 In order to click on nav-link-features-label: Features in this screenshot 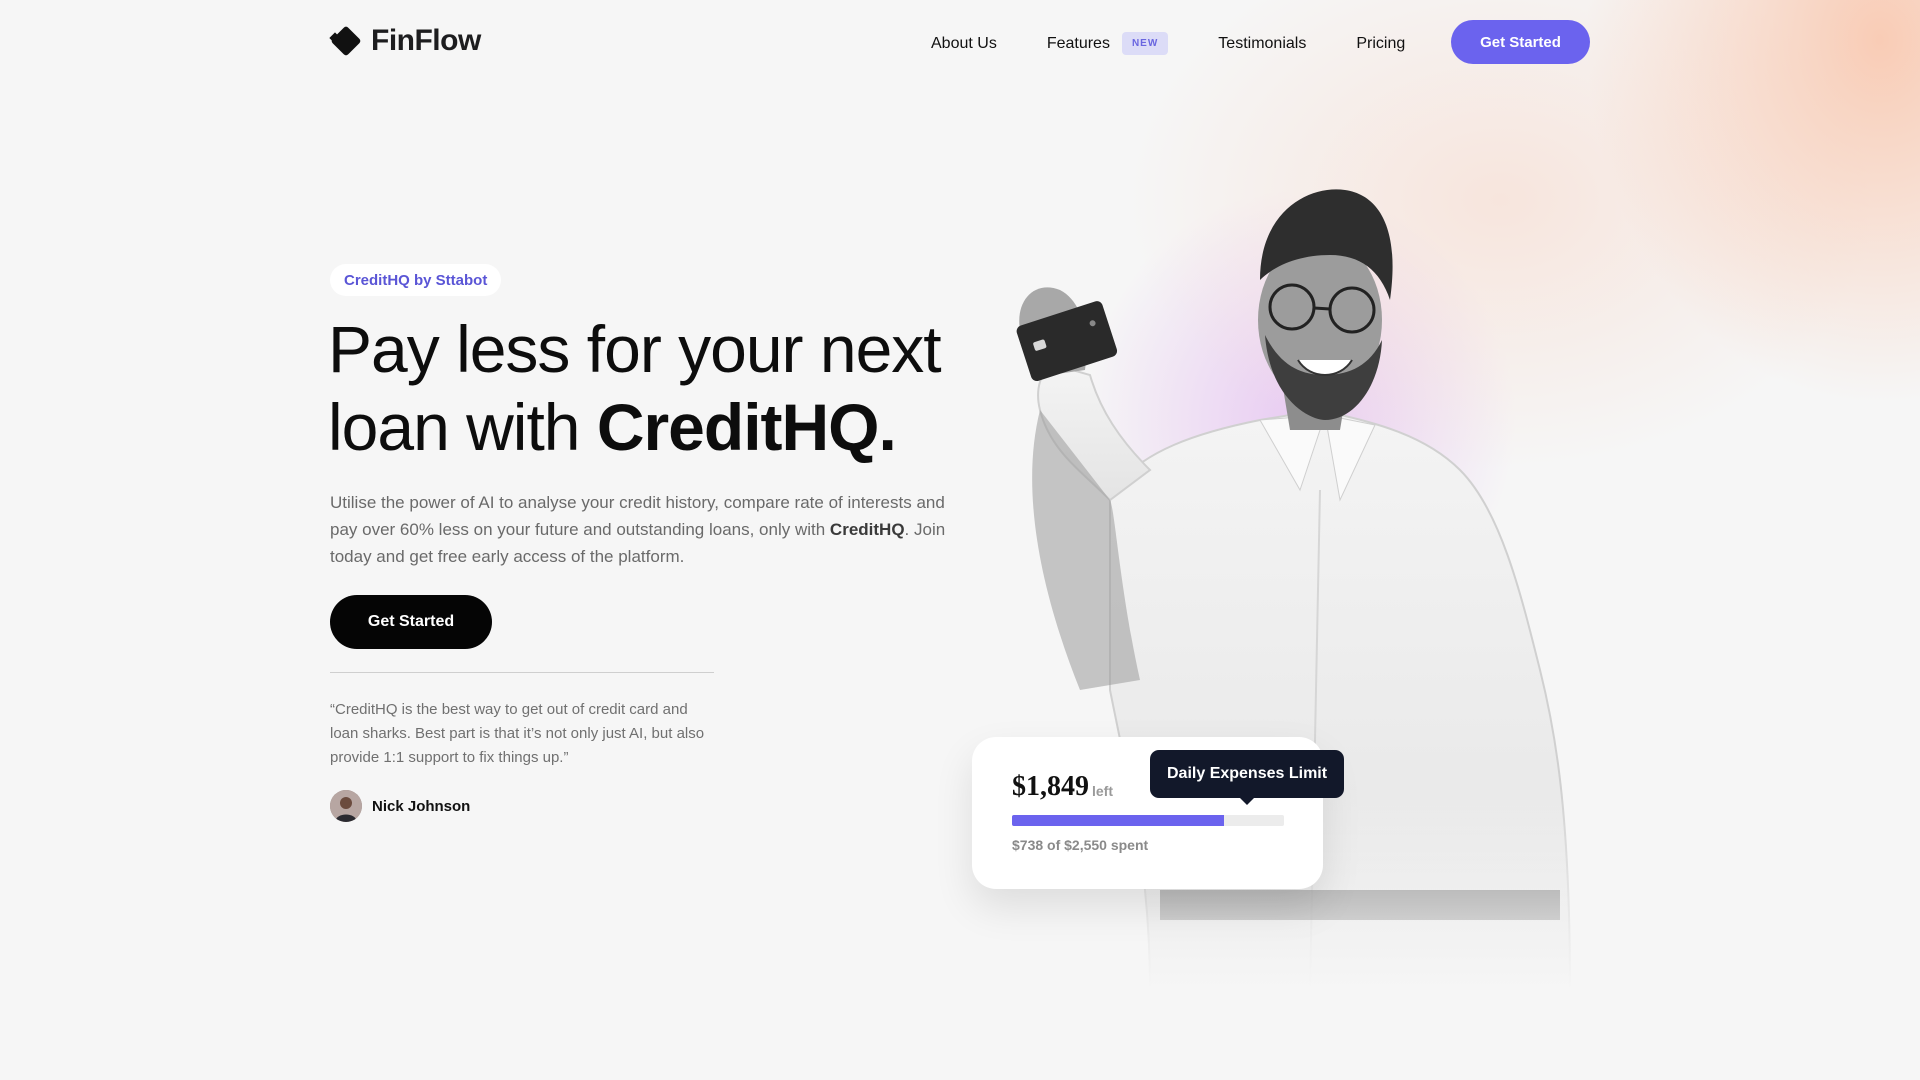, I will do `click(1078, 43)`.